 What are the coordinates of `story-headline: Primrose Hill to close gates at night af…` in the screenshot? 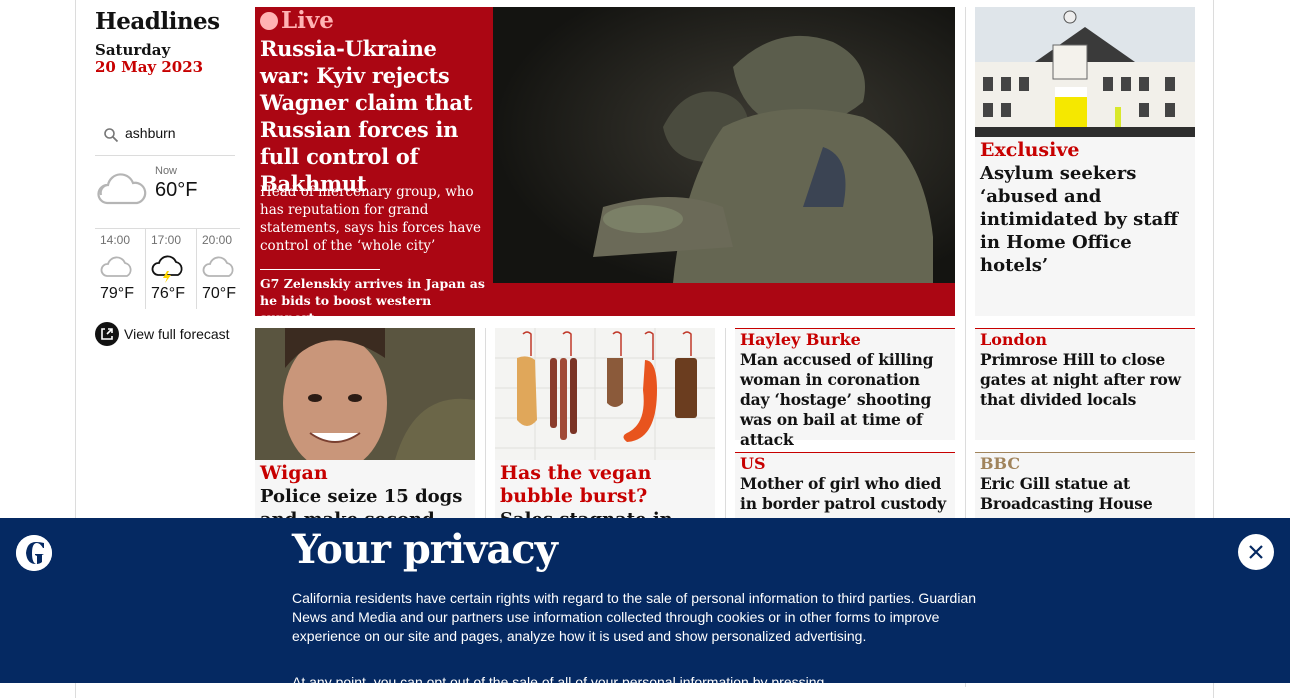 It's located at (1086, 380).